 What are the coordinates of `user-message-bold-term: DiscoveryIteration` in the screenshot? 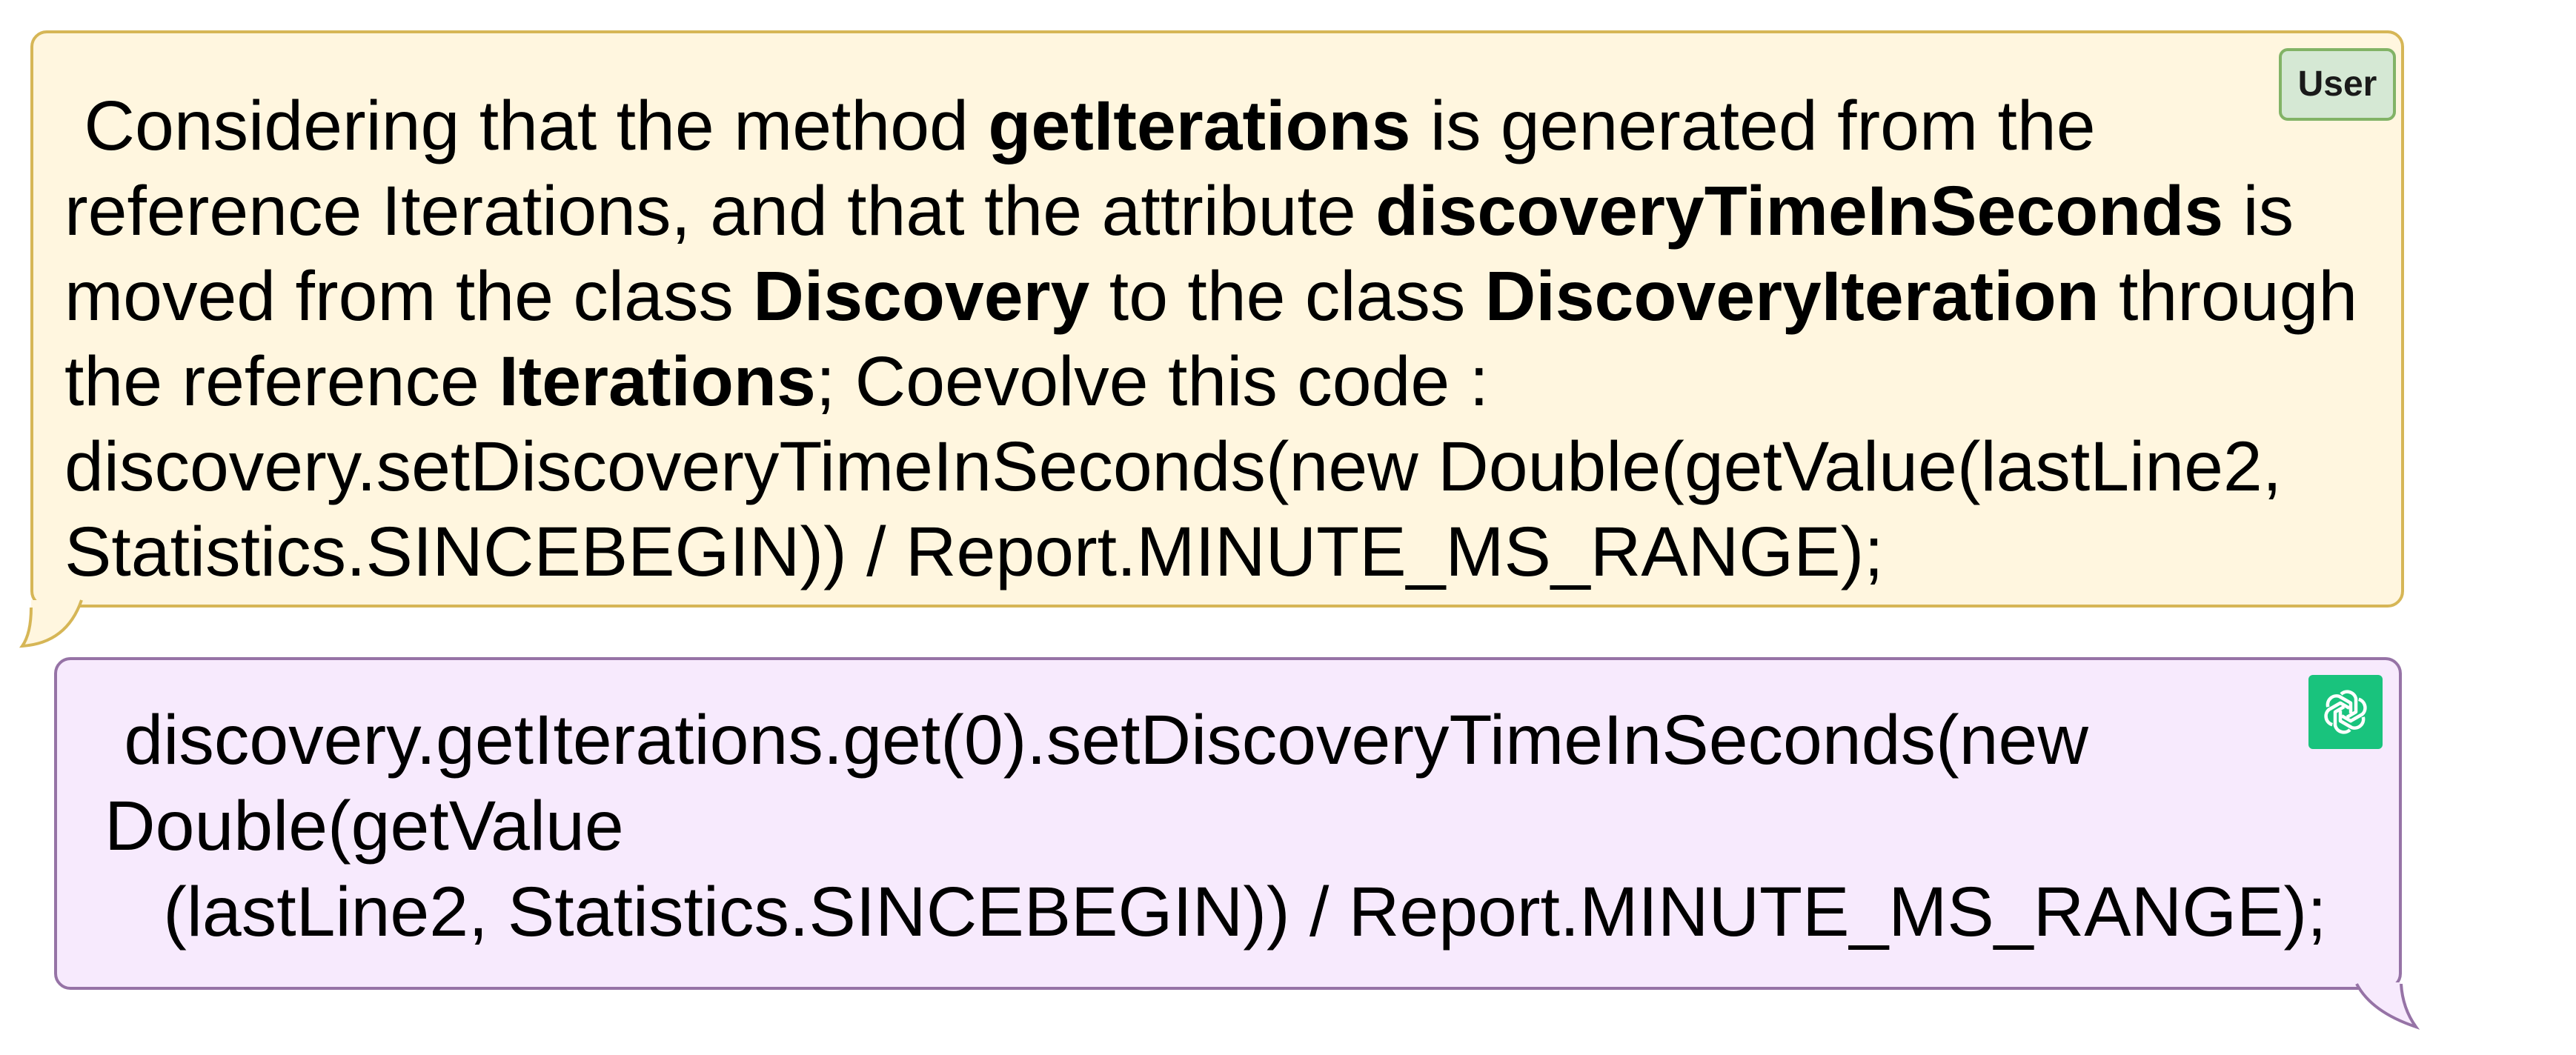 It's located at (1791, 296).